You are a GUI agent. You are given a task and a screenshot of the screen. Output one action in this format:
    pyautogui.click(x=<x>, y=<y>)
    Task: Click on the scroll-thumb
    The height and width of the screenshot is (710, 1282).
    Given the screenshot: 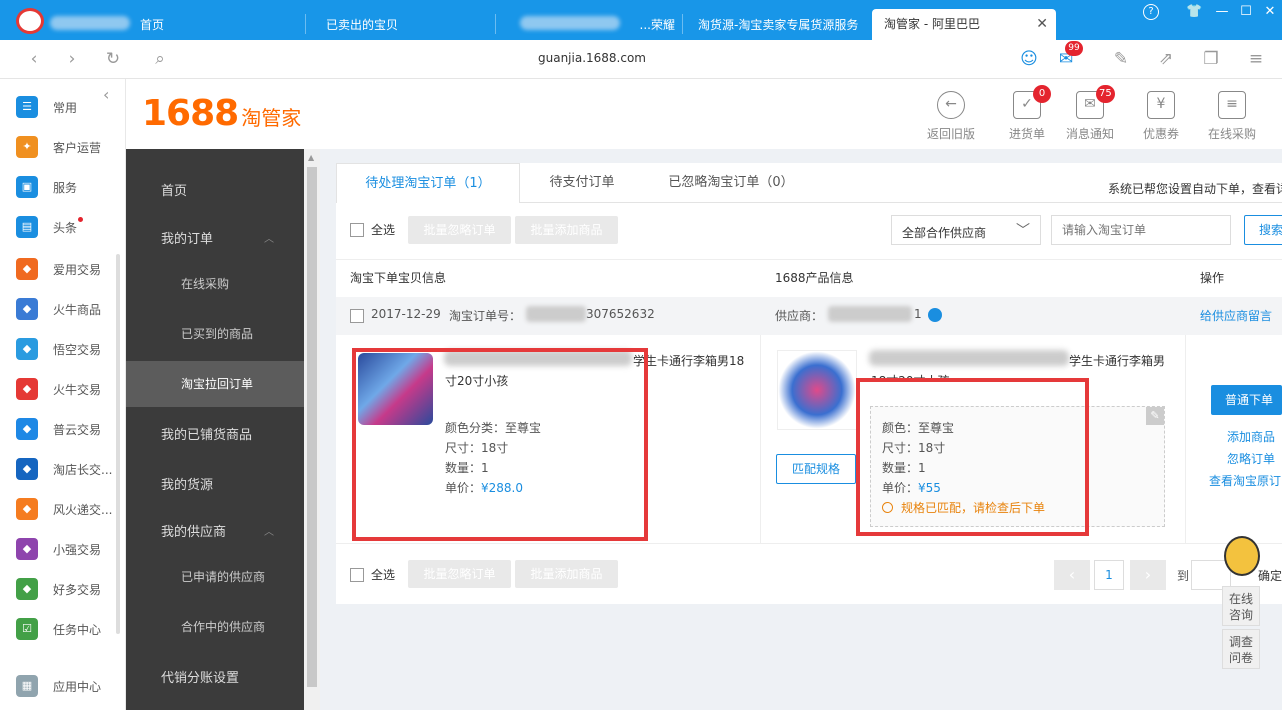 What is the action you would take?
    pyautogui.click(x=312, y=427)
    